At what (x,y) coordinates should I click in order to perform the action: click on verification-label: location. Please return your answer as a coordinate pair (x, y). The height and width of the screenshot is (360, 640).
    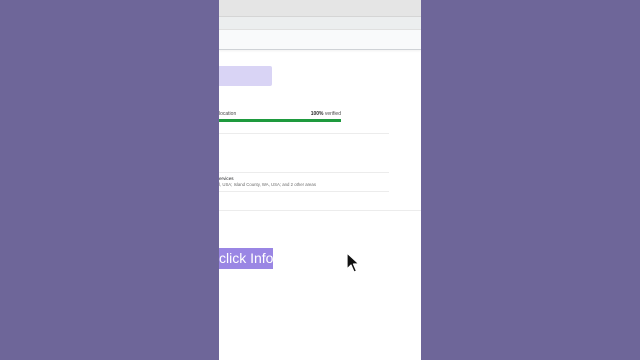
    Looking at the image, I should click on (228, 114).